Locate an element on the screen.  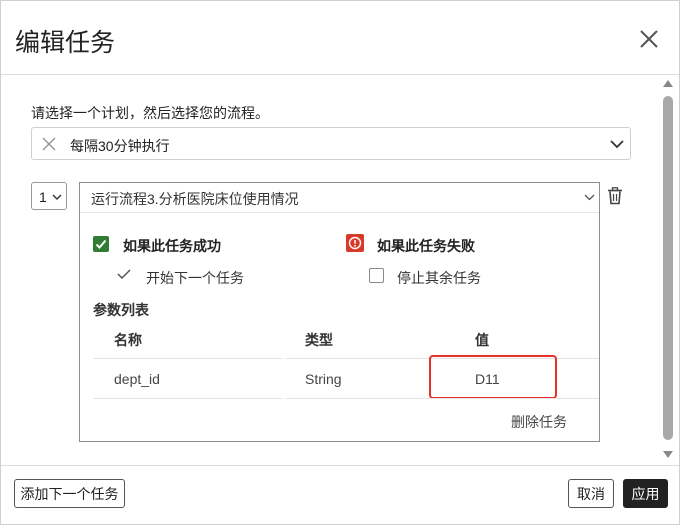
on-success-label: 如果此任务成功 is located at coordinates (172, 246).